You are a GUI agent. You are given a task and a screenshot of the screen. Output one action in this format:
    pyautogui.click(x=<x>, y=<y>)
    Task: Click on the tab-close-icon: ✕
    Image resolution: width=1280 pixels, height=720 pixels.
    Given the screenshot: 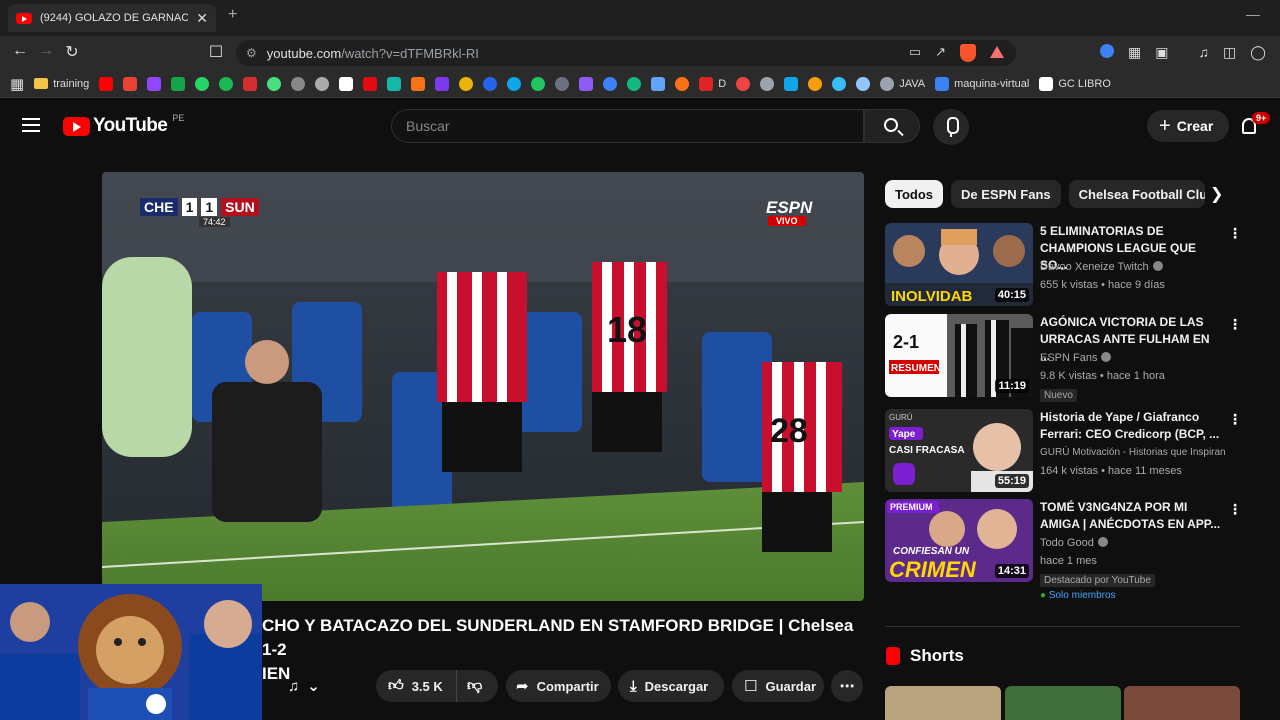 What is the action you would take?
    pyautogui.click(x=202, y=18)
    